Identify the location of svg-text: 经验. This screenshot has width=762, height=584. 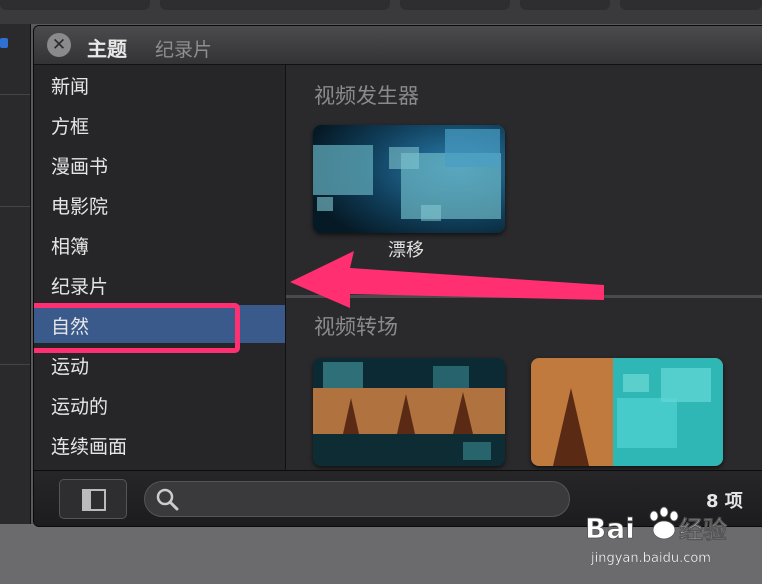
(703, 530).